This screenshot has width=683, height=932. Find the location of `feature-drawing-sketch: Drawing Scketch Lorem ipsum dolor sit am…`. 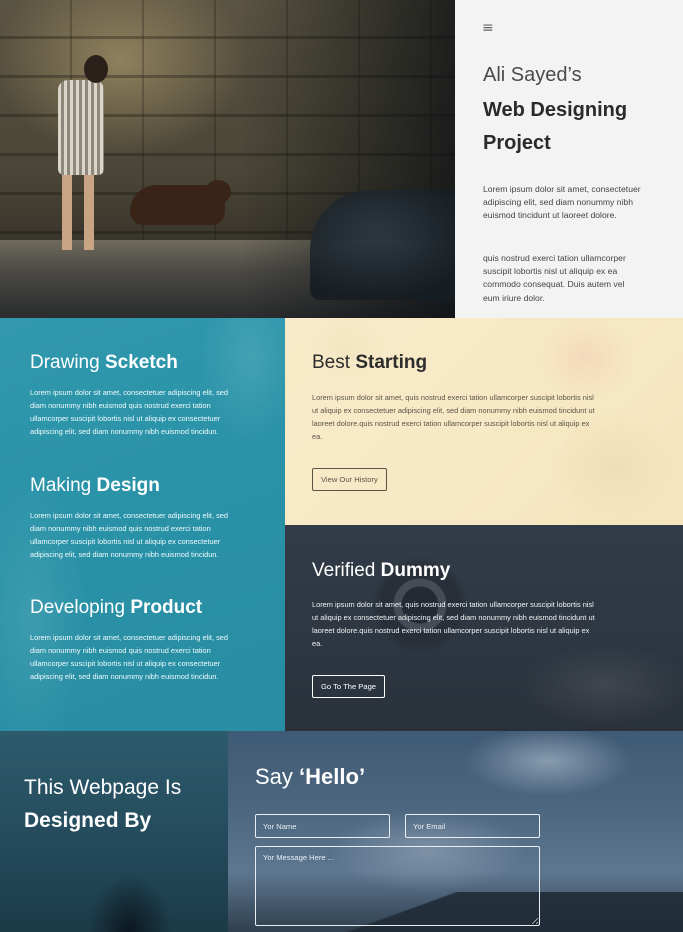

feature-drawing-sketch: Drawing Scketch Lorem ipsum dolor sit am… is located at coordinates (136, 395).